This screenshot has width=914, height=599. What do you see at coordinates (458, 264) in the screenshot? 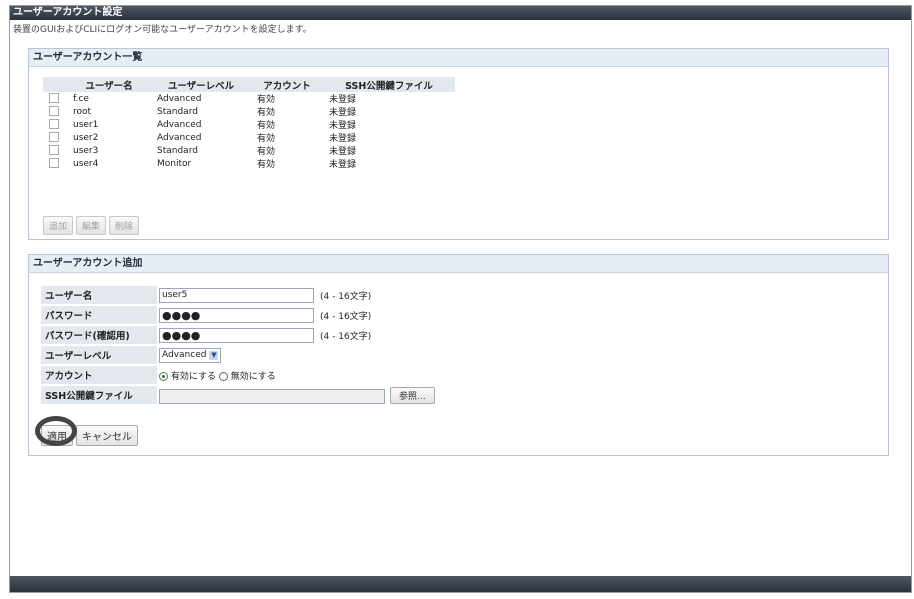
I see `add-account-title: ユーザーアカウント追加` at bounding box center [458, 264].